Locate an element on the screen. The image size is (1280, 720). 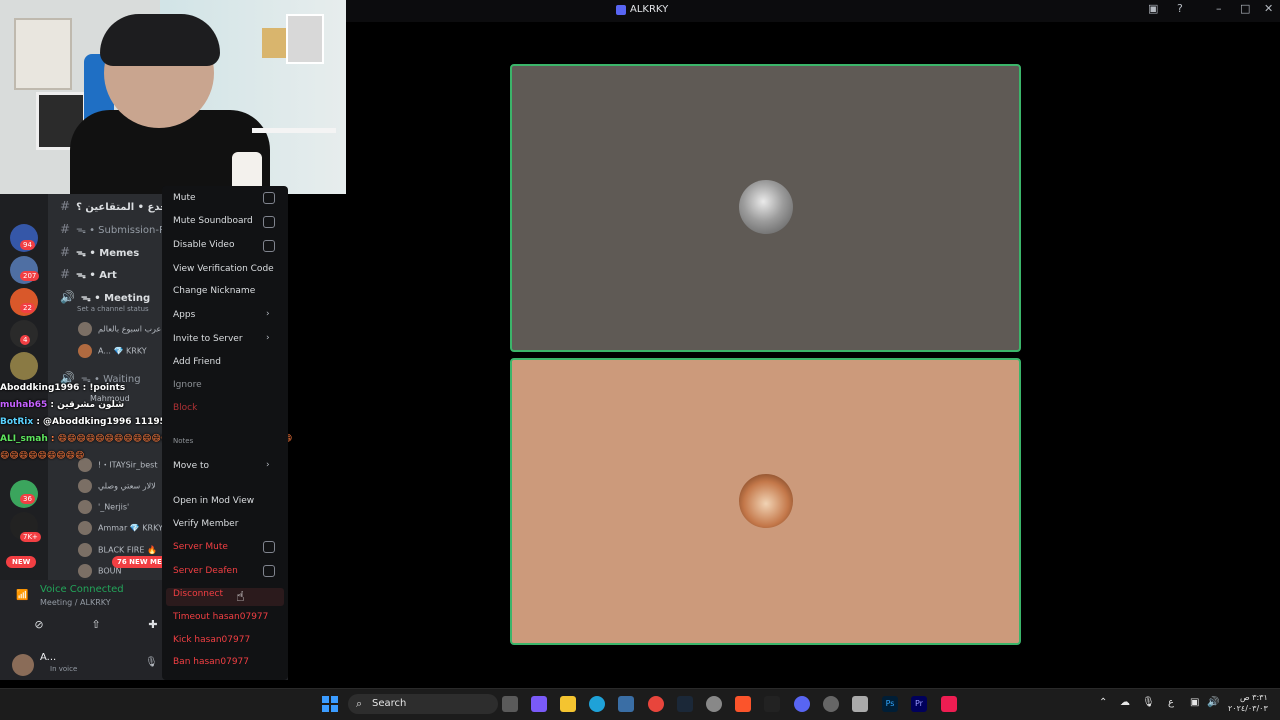
unread-badge: 36 is located at coordinates (27, 499).